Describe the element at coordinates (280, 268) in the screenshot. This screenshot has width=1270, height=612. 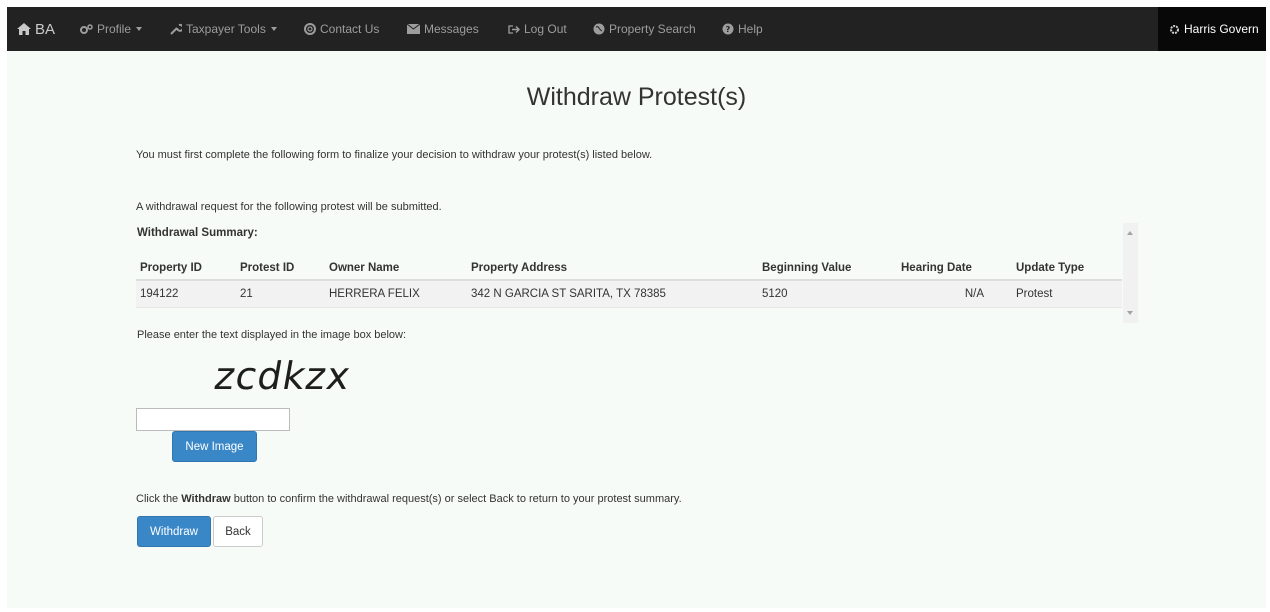
I see `column-header-protest-id: Protest ID` at that location.